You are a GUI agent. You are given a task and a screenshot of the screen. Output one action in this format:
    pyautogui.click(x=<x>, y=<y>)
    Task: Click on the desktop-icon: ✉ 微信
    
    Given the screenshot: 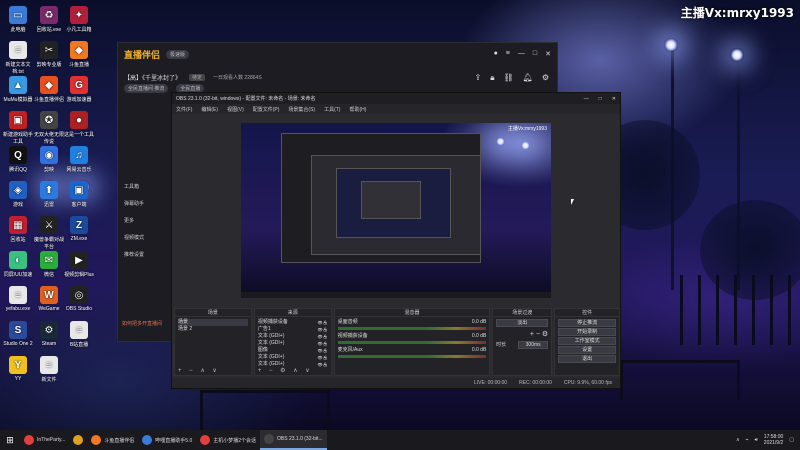 What is the action you would take?
    pyautogui.click(x=49, y=264)
    